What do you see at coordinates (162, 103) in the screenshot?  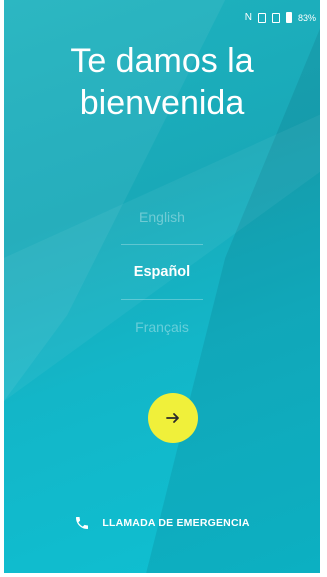 I see `welcome-title-line2: bienvenida` at bounding box center [162, 103].